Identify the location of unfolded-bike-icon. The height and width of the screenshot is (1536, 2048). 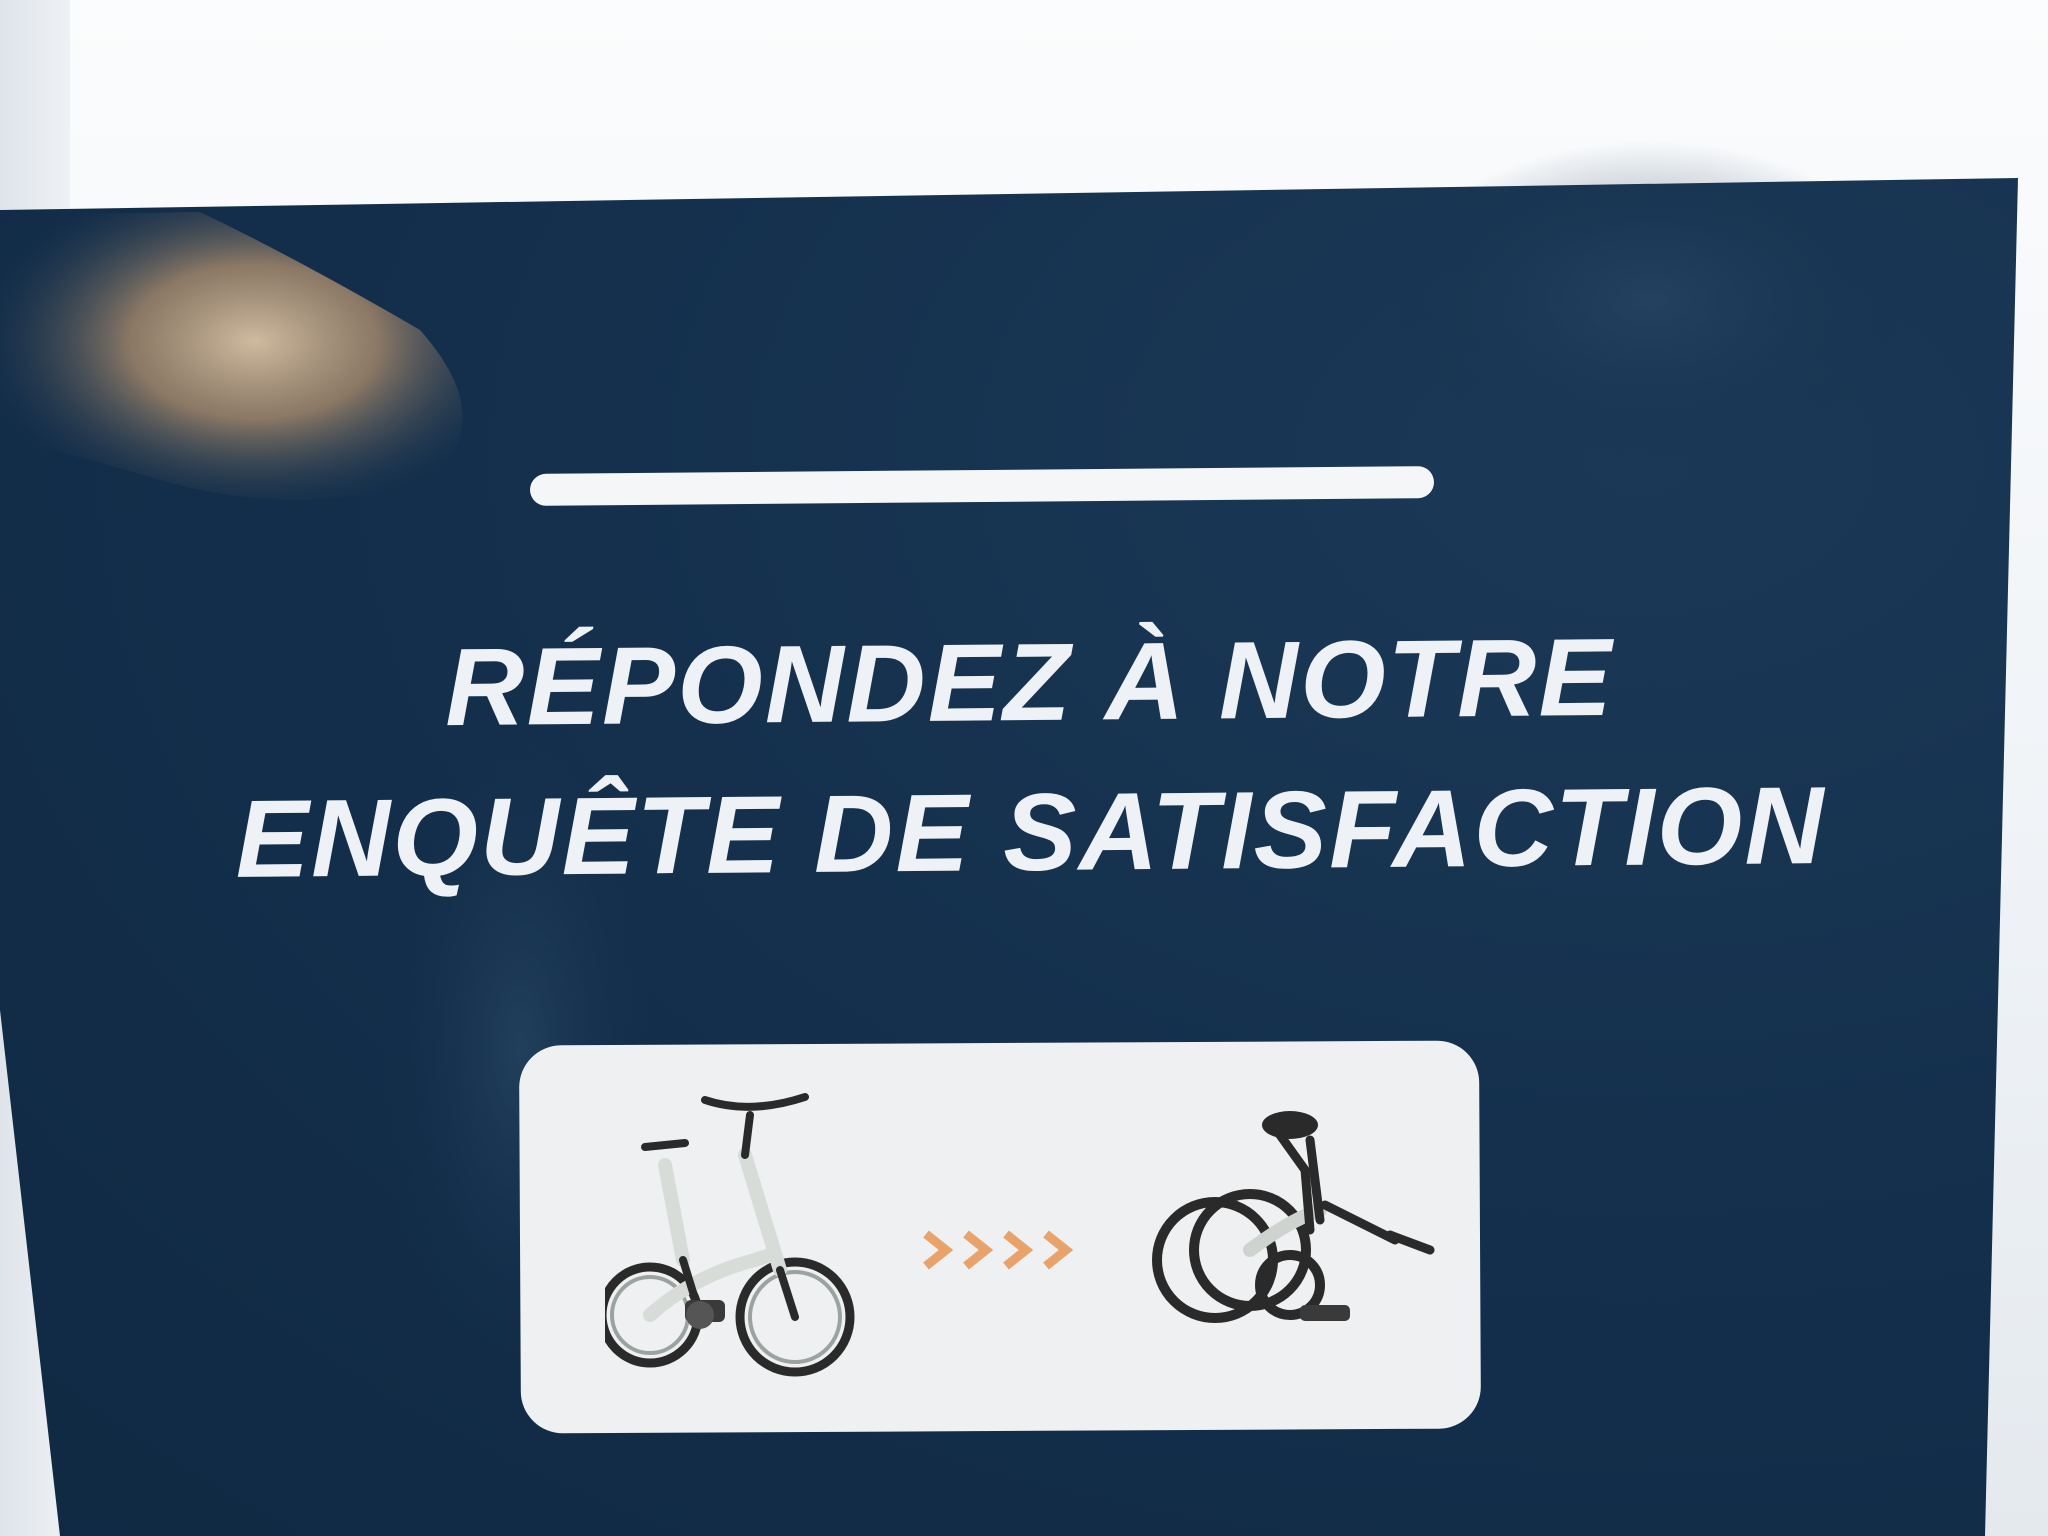
(730, 1235).